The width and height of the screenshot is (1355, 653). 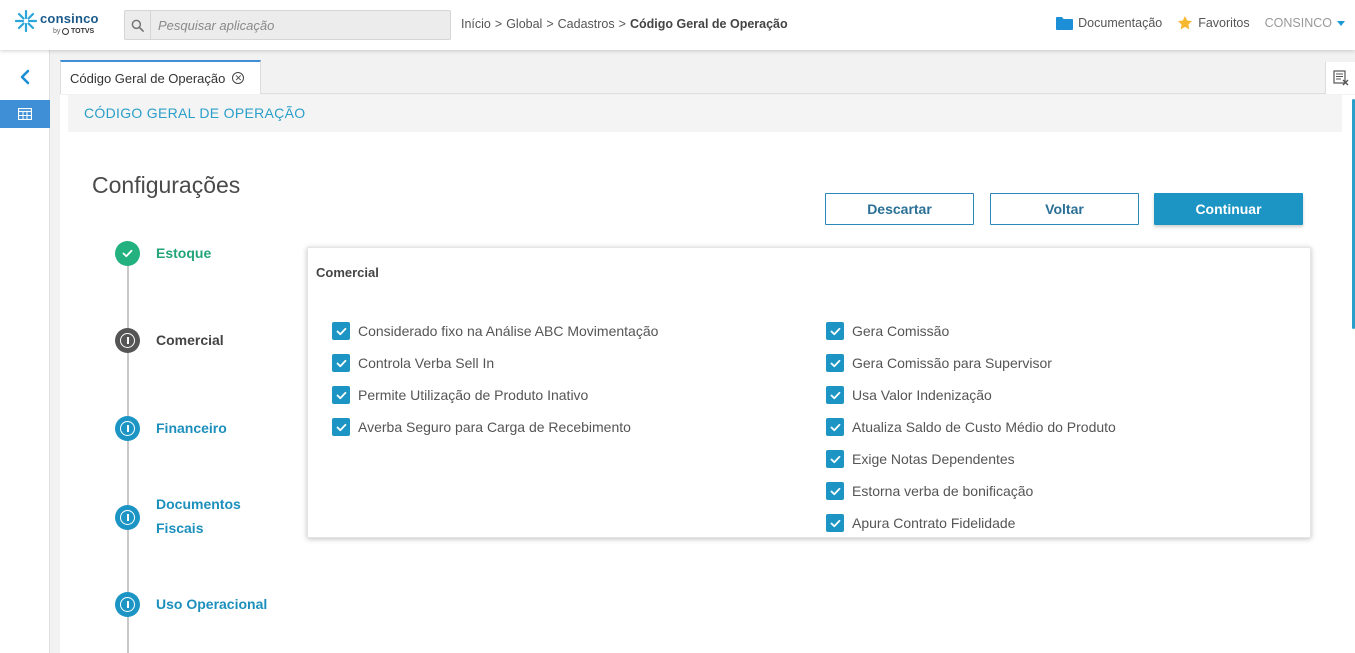 I want to click on breadcrumb-item-inicio: Início, so click(x=476, y=24).